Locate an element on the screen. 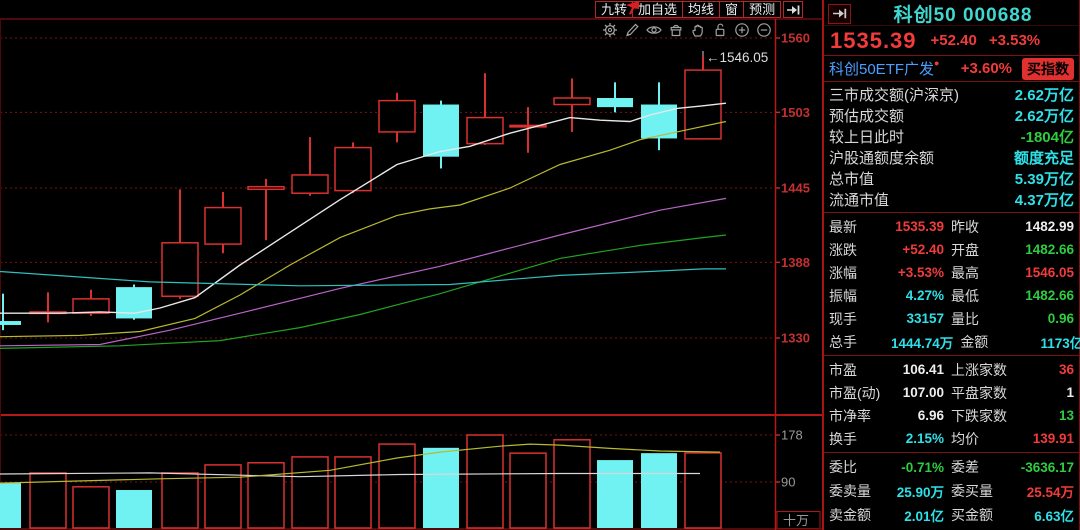 Image resolution: width=1080 pixels, height=530 pixels. price-axis-label: 1503 is located at coordinates (795, 112).